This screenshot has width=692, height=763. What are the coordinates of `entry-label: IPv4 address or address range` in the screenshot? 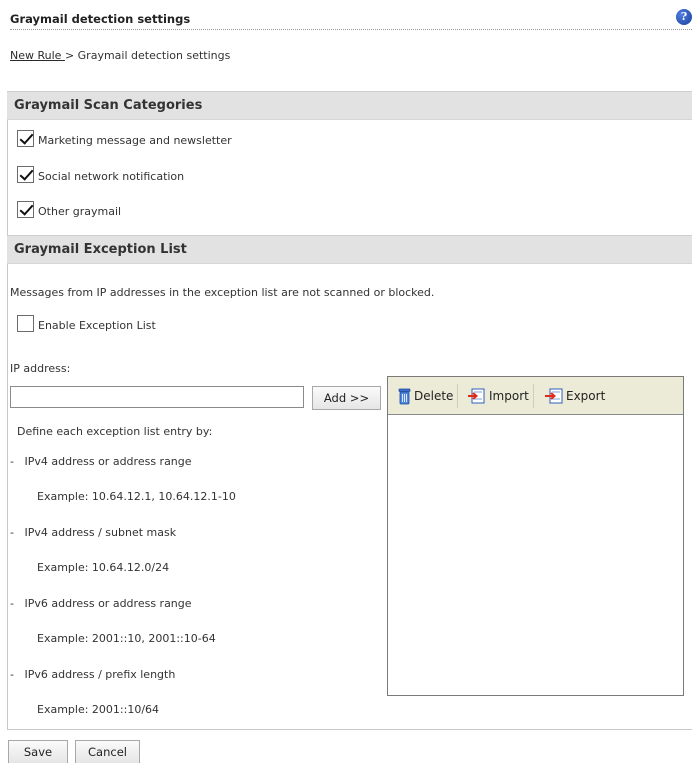 It's located at (108, 461).